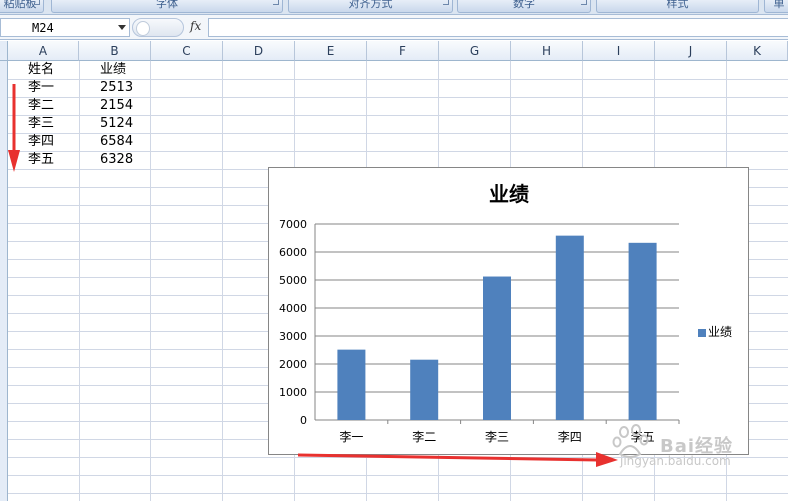 Image resolution: width=788 pixels, height=501 pixels. What do you see at coordinates (351, 436) in the screenshot?
I see `x-tick-label: 李一` at bounding box center [351, 436].